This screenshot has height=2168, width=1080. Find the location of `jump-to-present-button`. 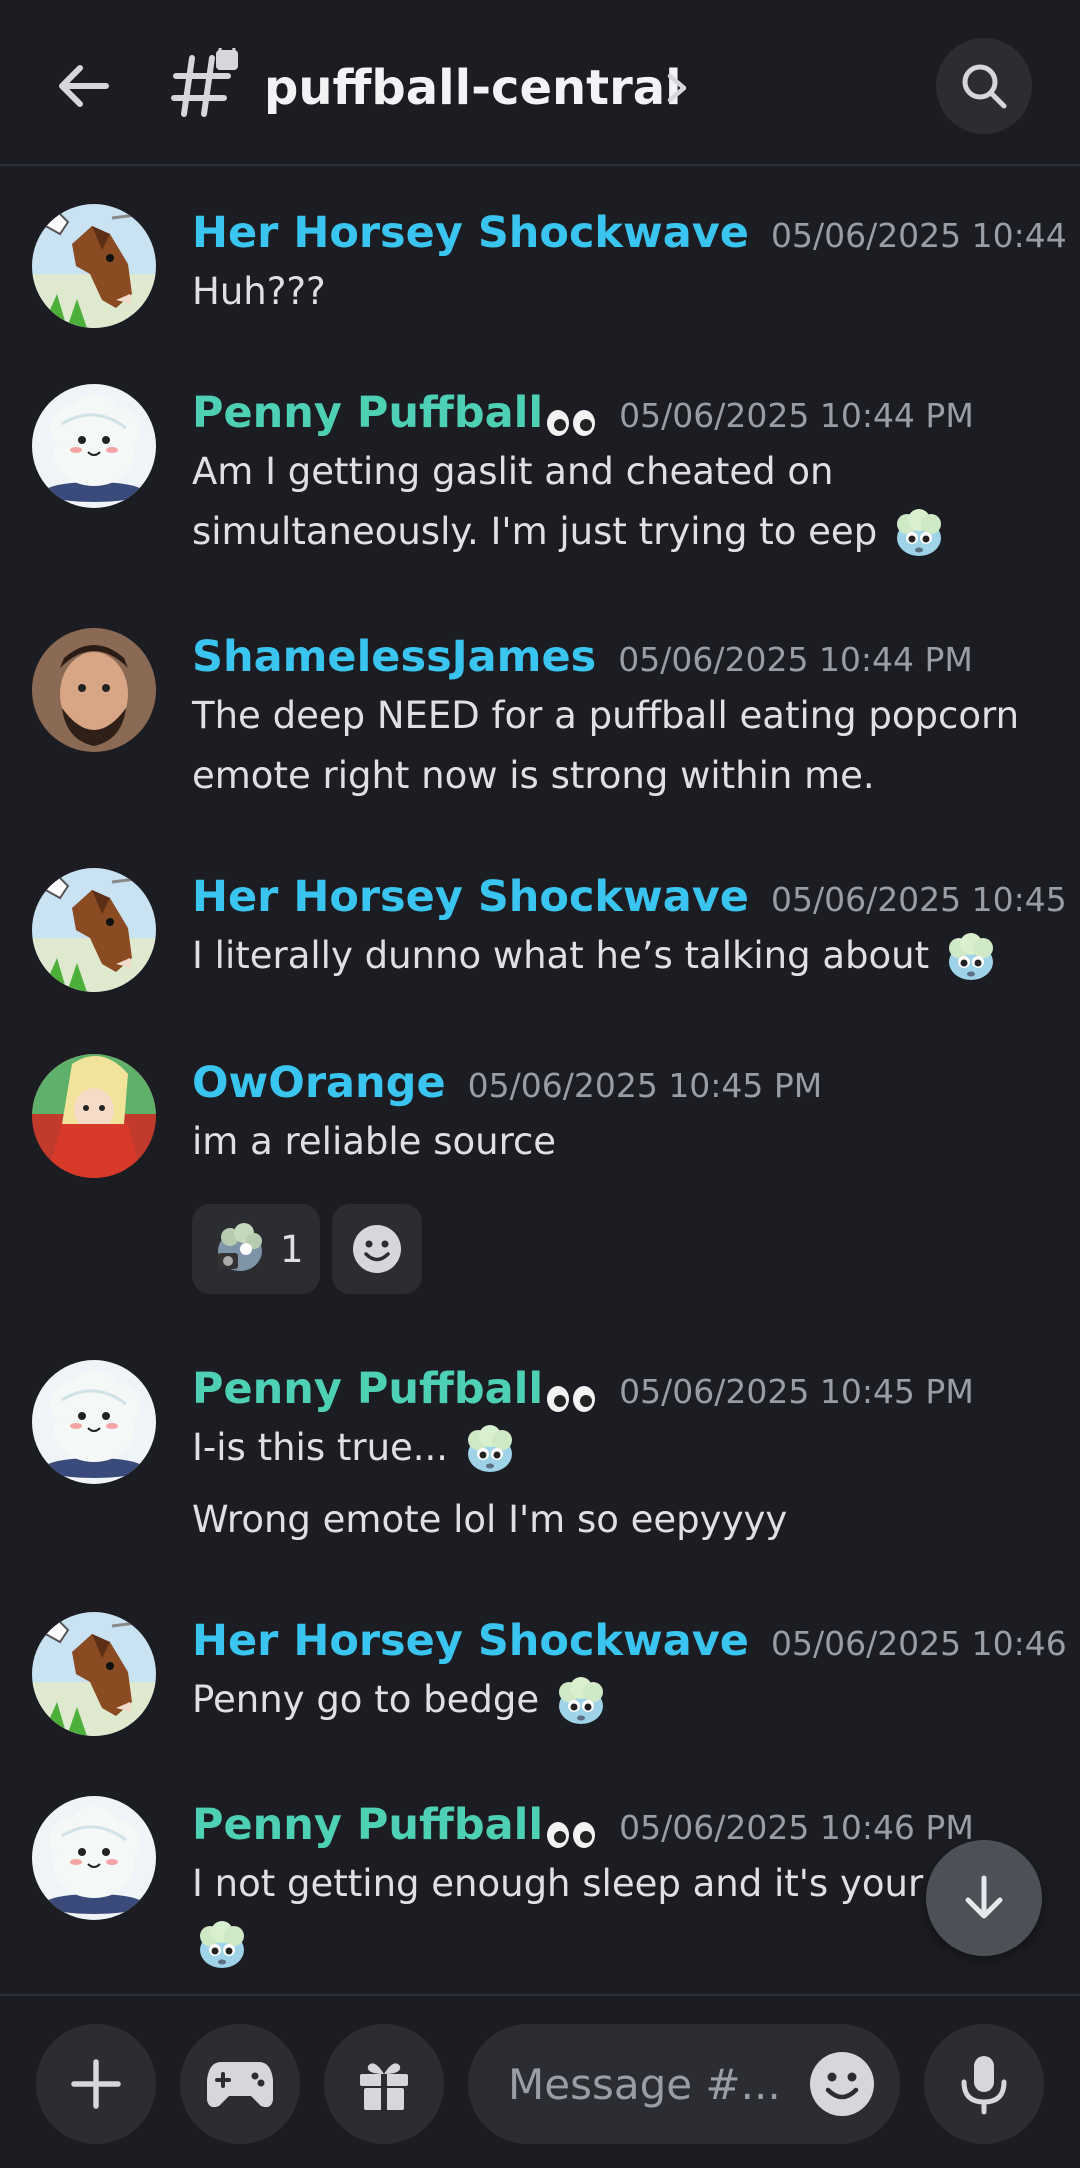

jump-to-present-button is located at coordinates (984, 1898).